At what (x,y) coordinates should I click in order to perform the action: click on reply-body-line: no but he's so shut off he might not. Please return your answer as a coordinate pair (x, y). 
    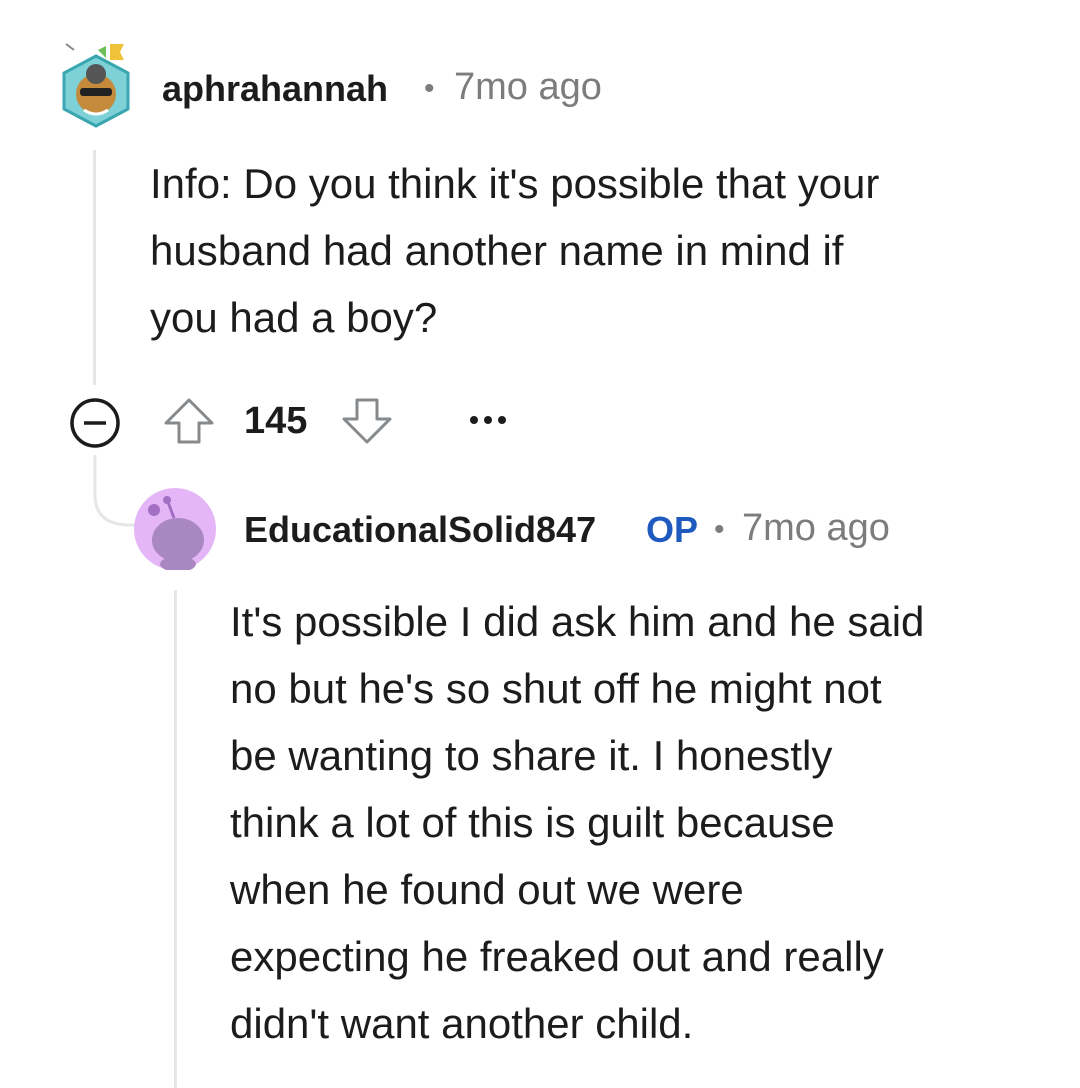
    Looking at the image, I should click on (556, 688).